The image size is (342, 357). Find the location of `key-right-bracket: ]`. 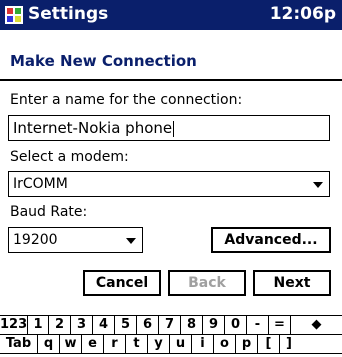

key-right-bracket: ] is located at coordinates (311, 344).